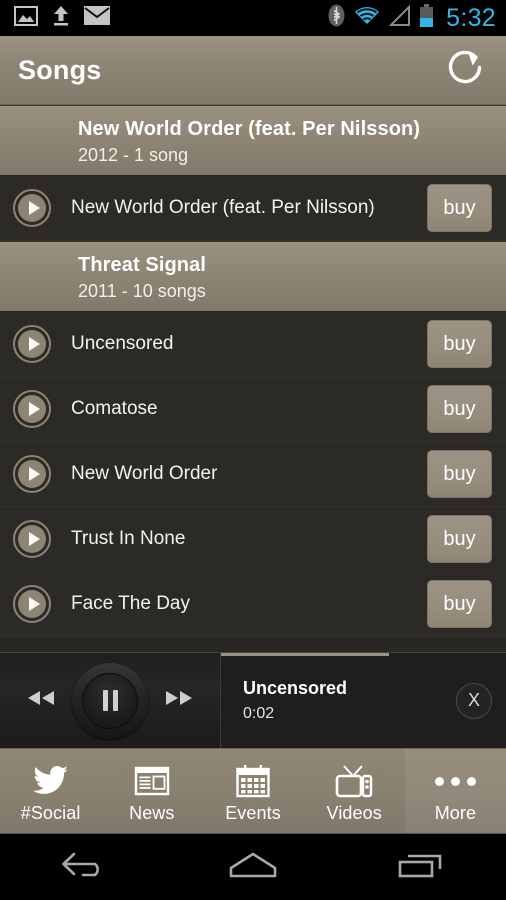  I want to click on song-title: New World Order (feat. Per Nilsson), so click(223, 207).